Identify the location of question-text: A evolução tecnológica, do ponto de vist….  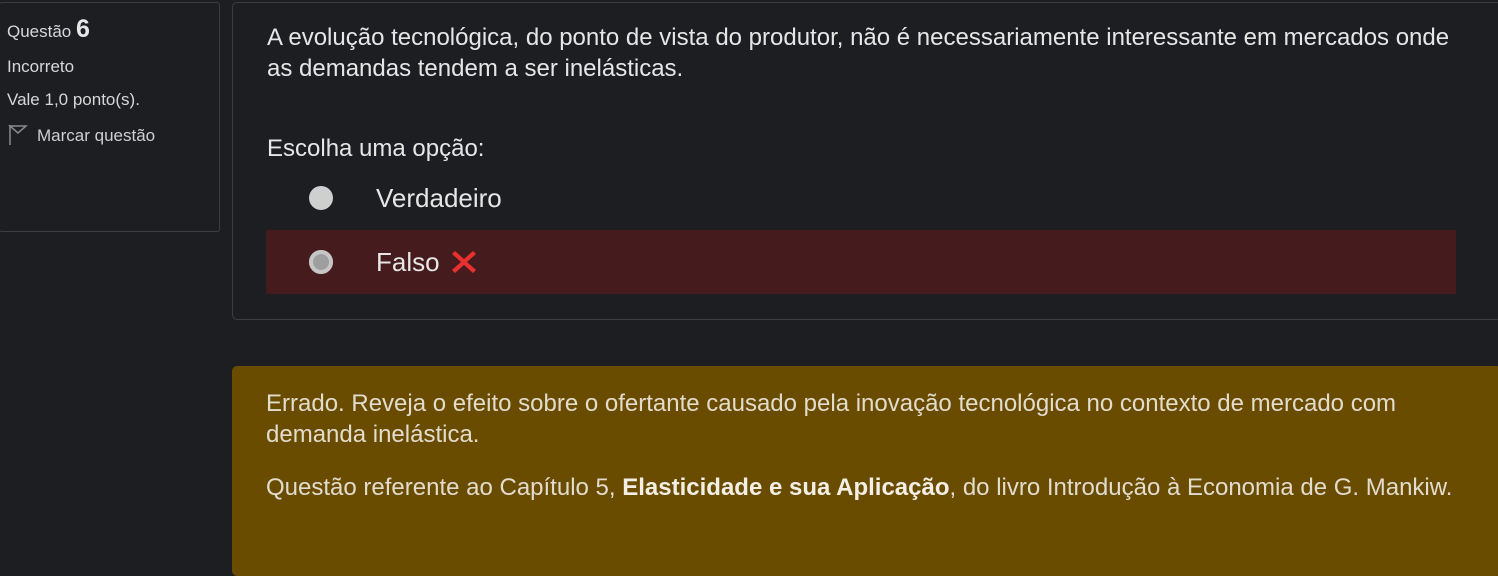
(858, 53).